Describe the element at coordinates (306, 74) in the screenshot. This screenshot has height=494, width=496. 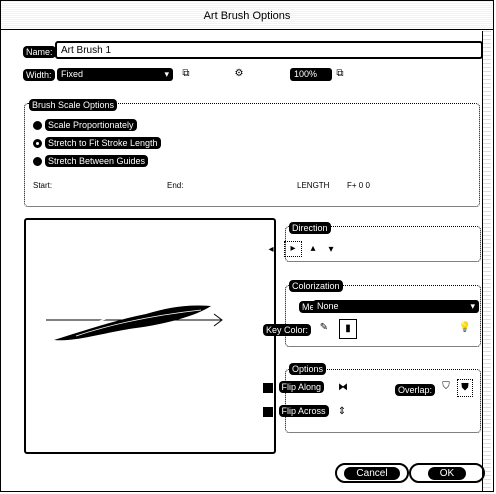
I see `width-percent-value: 100%` at that location.